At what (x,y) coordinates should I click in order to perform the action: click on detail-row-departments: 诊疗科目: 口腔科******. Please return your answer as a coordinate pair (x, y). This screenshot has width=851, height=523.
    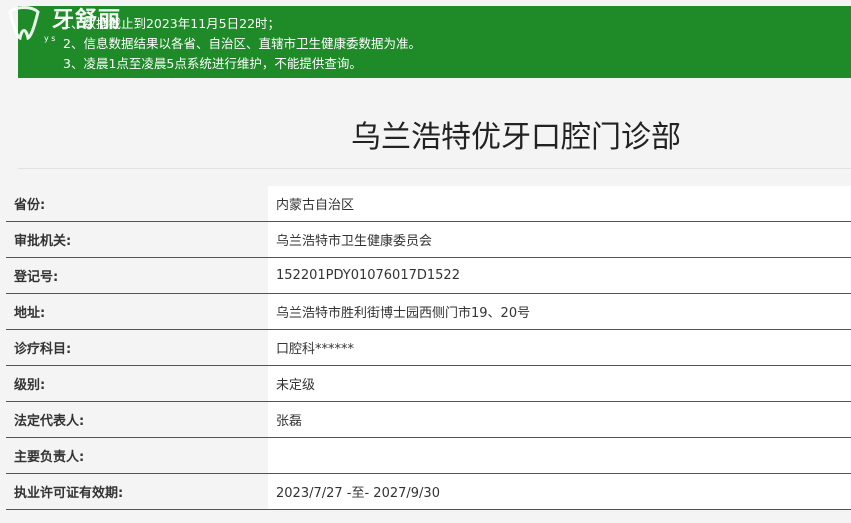
    Looking at the image, I should click on (428, 348).